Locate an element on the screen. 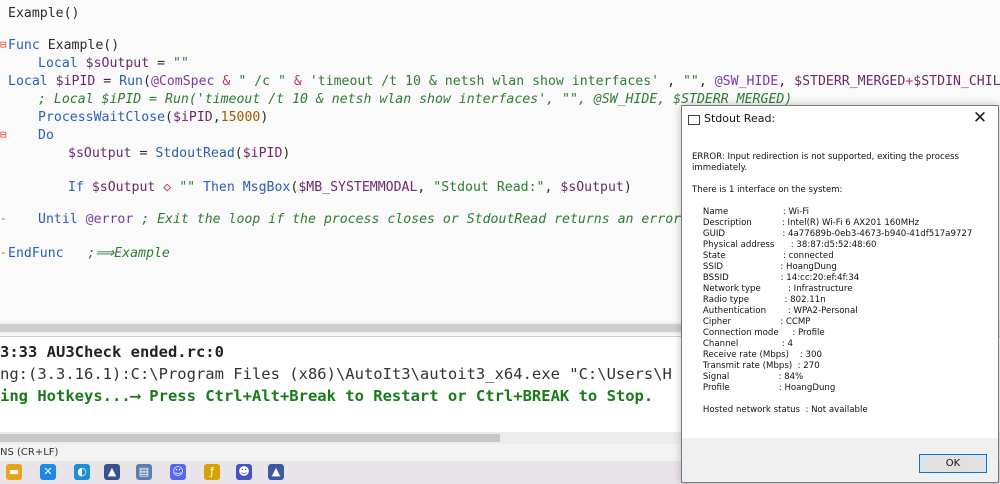 This screenshot has width=1000, height=484. dialog-title-bar: Stdout Read: ✕ is located at coordinates (840, 119).